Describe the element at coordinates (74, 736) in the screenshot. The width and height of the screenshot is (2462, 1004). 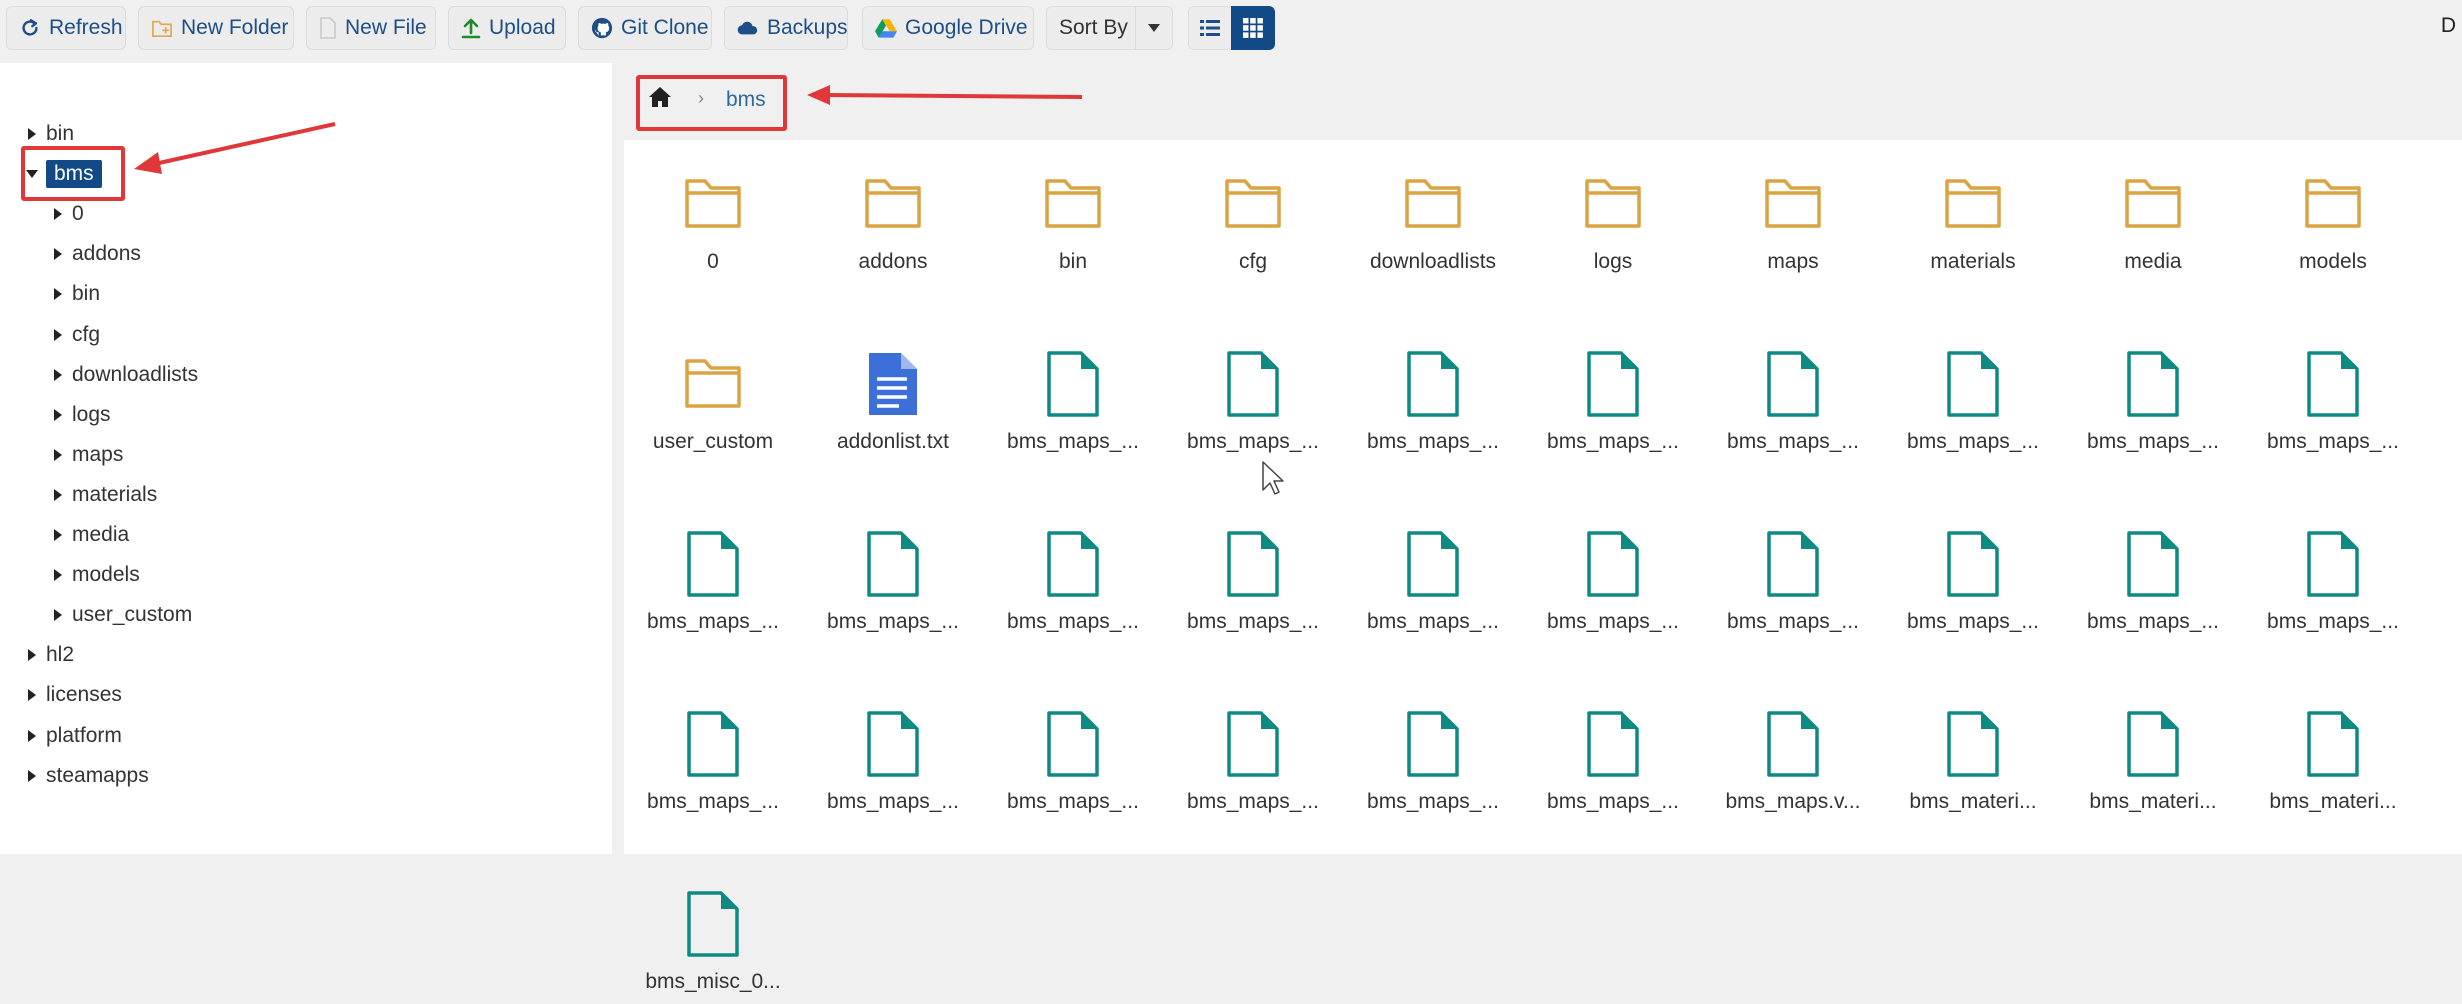
I see `tree-item: platform` at that location.